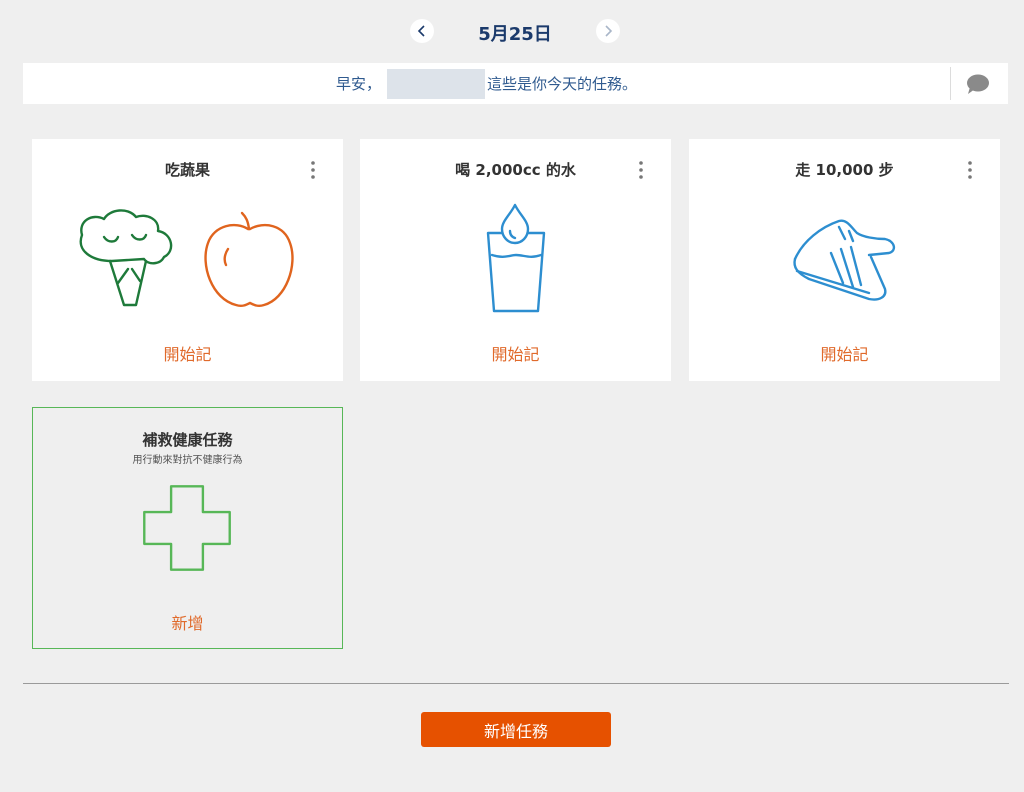 This screenshot has height=792, width=1024. What do you see at coordinates (486, 83) in the screenshot?
I see `greeting-text: 早安， 這些是你今天的任務。` at bounding box center [486, 83].